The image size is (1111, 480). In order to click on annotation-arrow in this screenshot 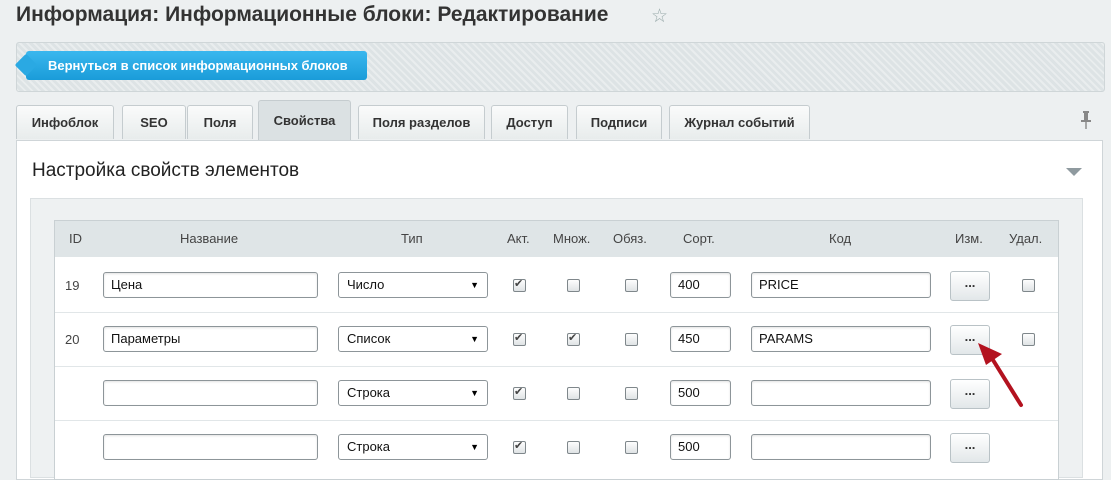, I will do `click(1000, 375)`.